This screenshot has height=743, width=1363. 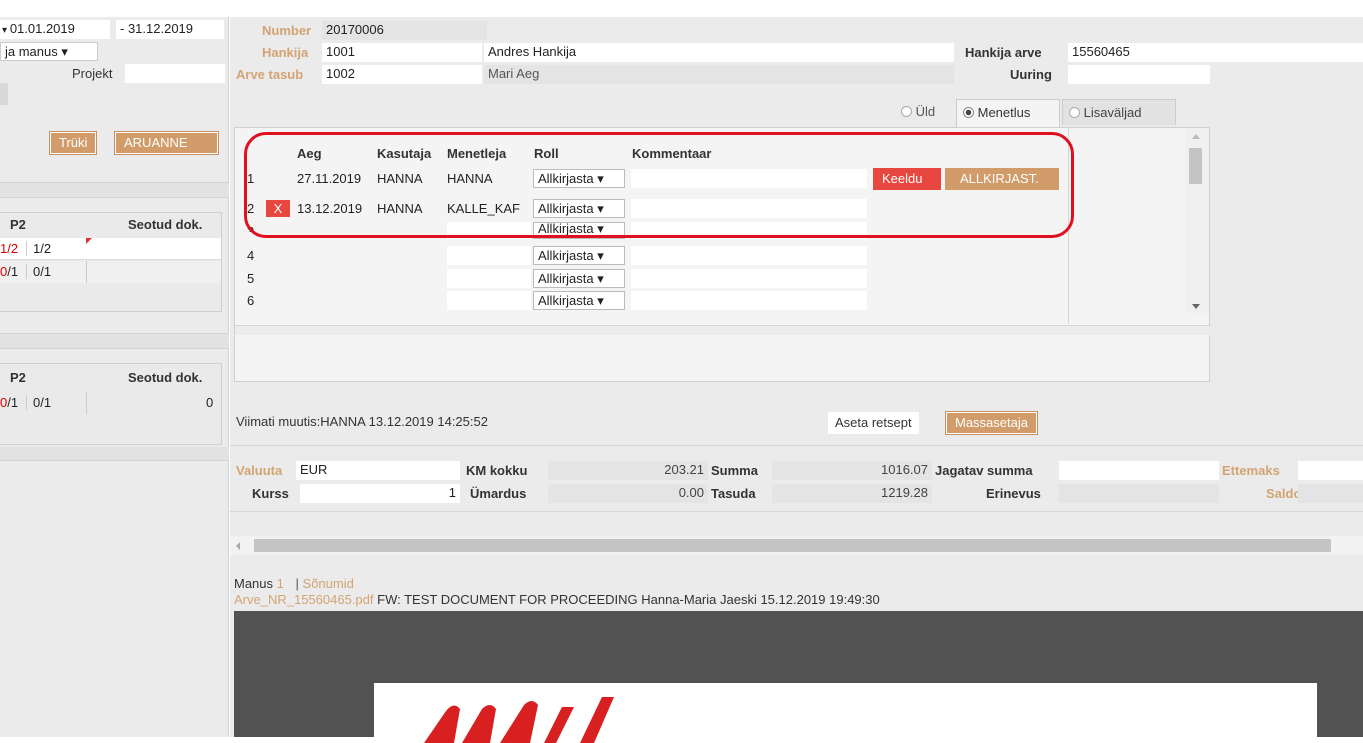 I want to click on saldo-value, so click(x=1330, y=493).